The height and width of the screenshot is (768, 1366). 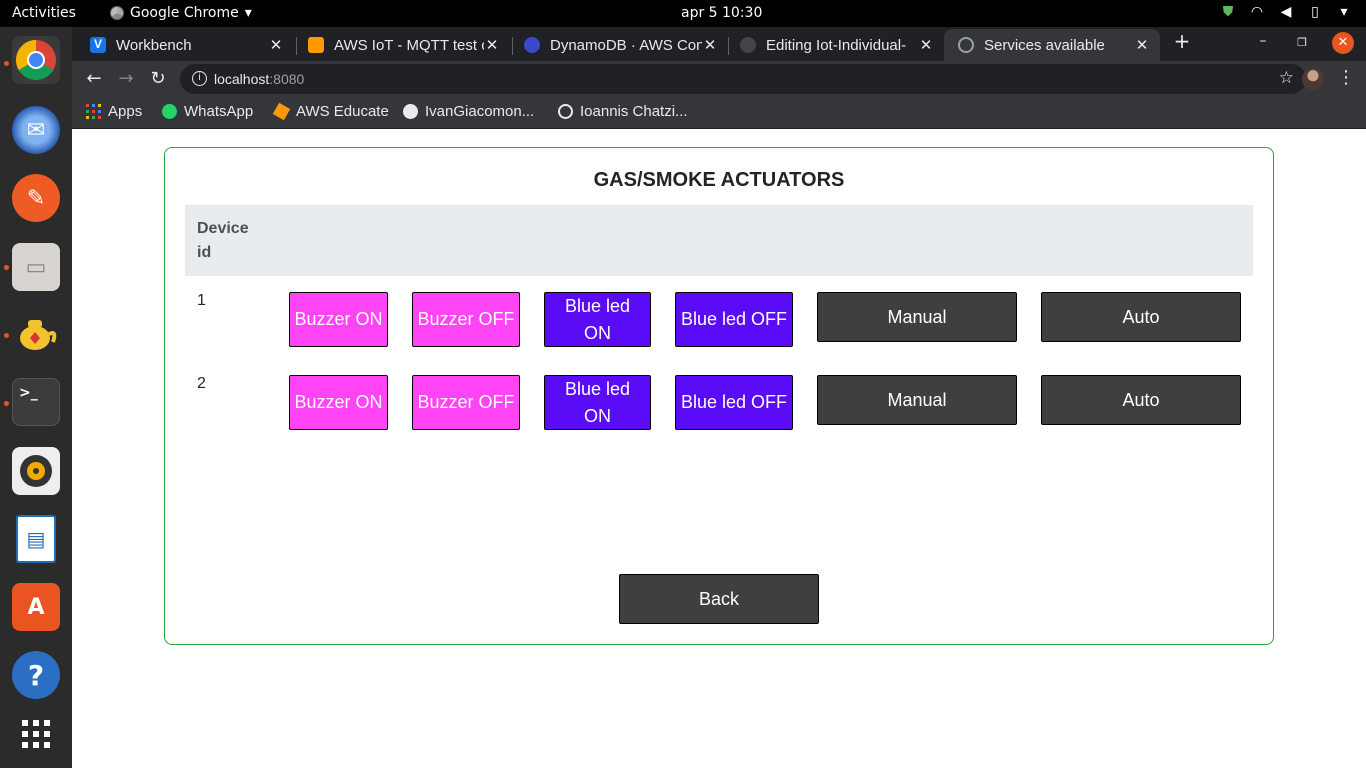 I want to click on url-text: localhost:8080, so click(x=259, y=79).